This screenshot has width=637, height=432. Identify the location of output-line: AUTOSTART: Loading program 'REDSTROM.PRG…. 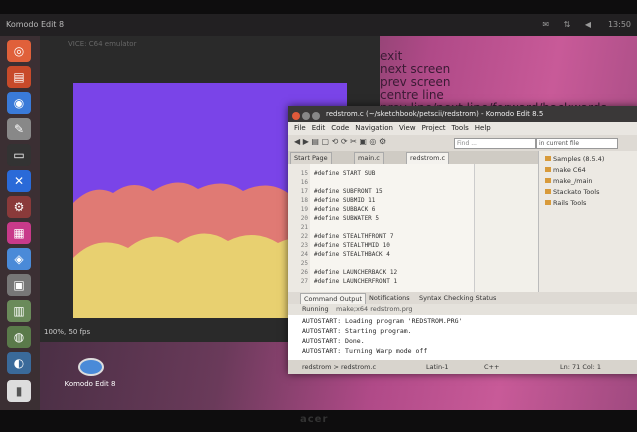
(382, 321).